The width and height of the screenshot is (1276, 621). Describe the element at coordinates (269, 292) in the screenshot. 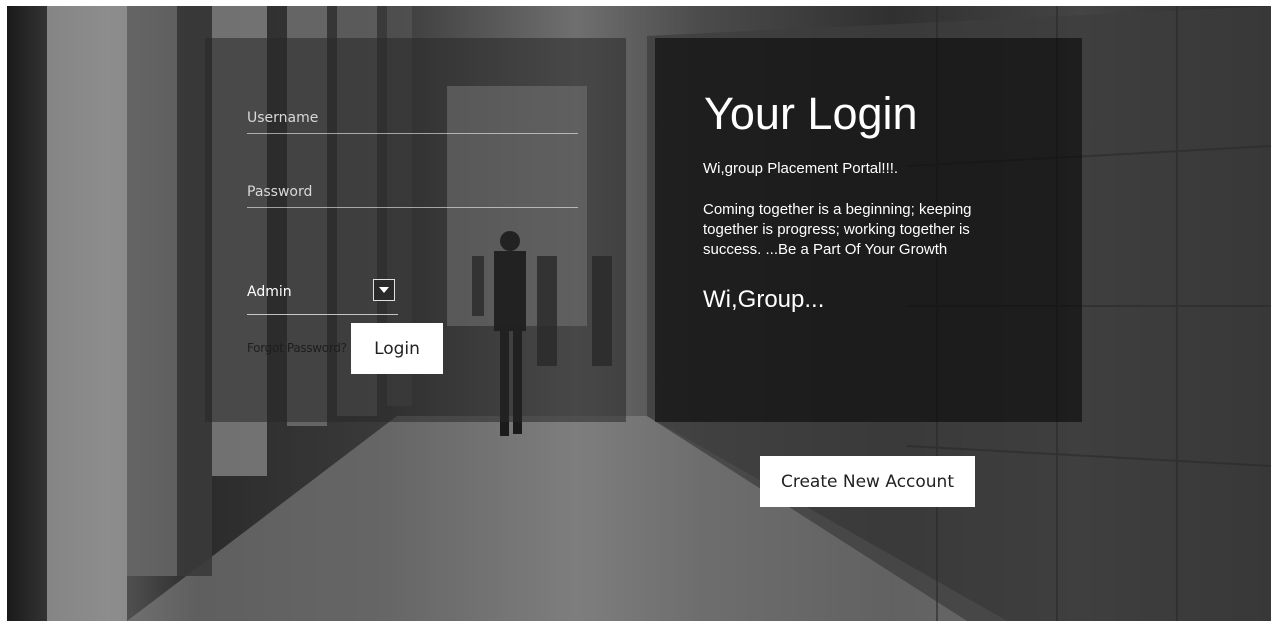

I see `role-select-value: Admin` at that location.